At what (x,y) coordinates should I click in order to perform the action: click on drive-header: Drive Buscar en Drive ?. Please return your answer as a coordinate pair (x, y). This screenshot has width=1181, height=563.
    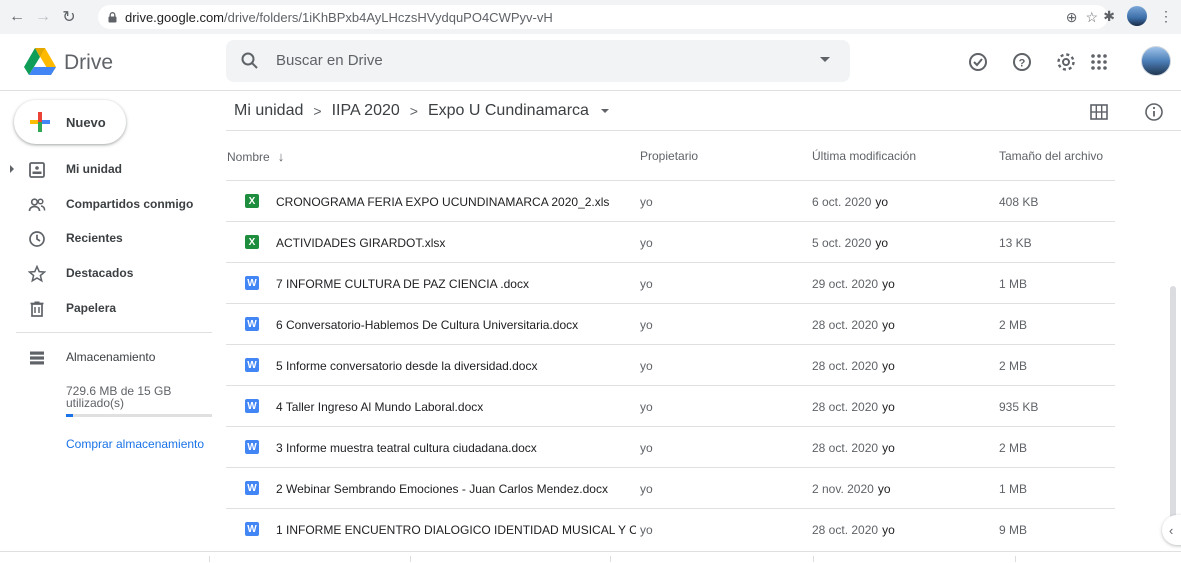
    Looking at the image, I should click on (590, 62).